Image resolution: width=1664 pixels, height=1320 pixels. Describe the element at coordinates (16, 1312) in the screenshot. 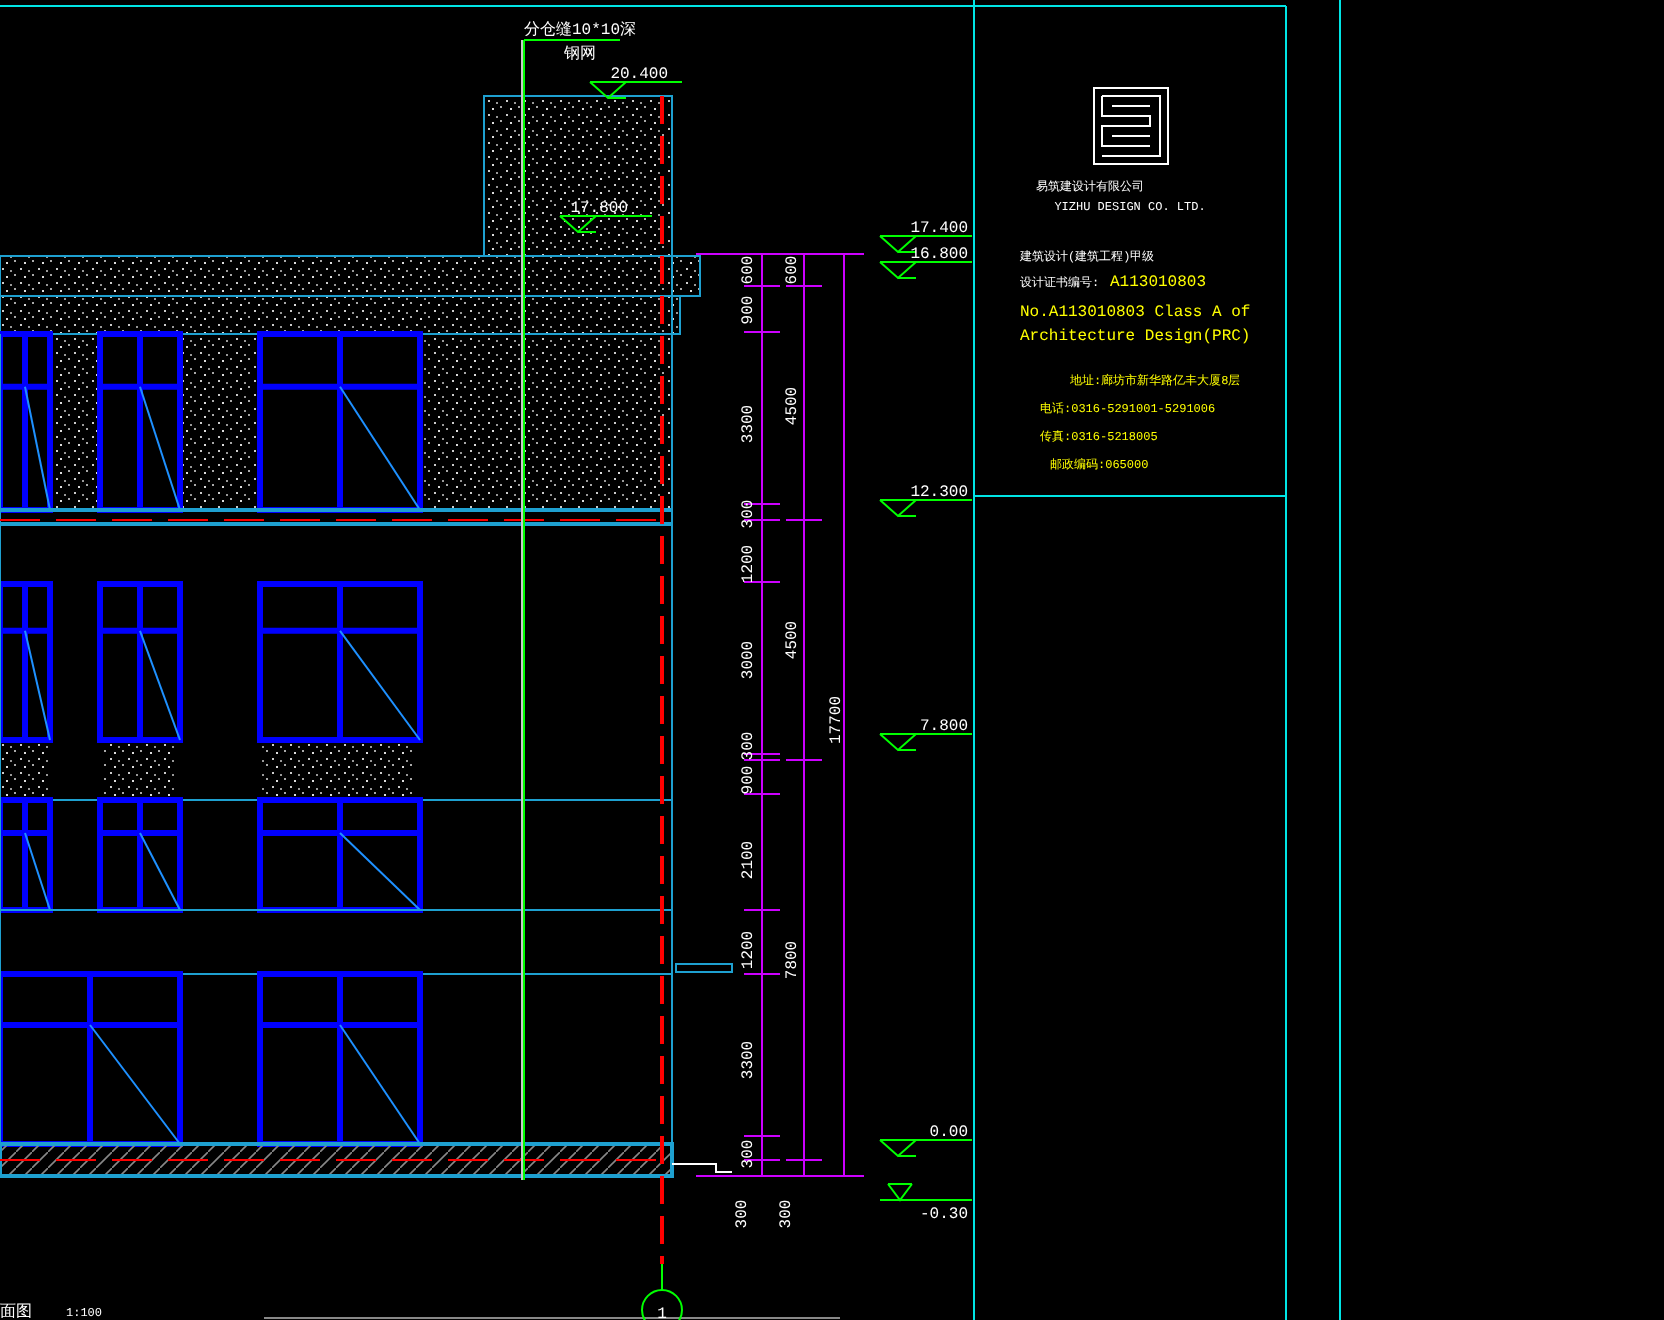

I see `view-title: 面图` at that location.